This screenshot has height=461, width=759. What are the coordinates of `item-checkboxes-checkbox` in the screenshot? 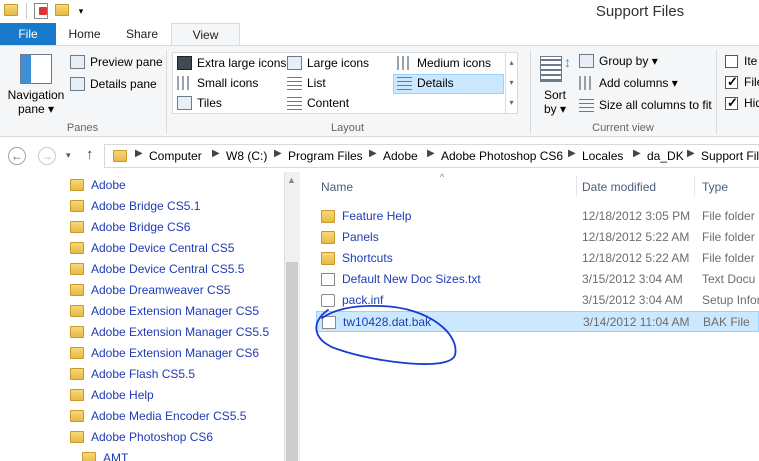 It's located at (731, 61).